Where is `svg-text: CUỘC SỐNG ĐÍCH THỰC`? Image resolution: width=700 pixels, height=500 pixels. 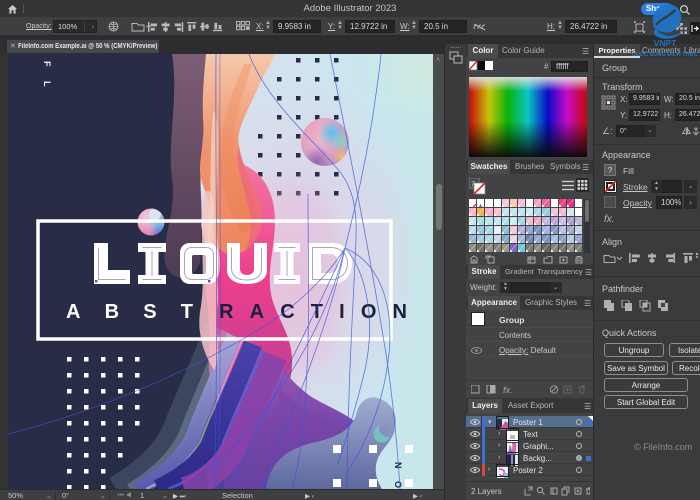
svg-text: CUỘC SỐNG ĐÍCH THỰC is located at coordinates (665, 54).